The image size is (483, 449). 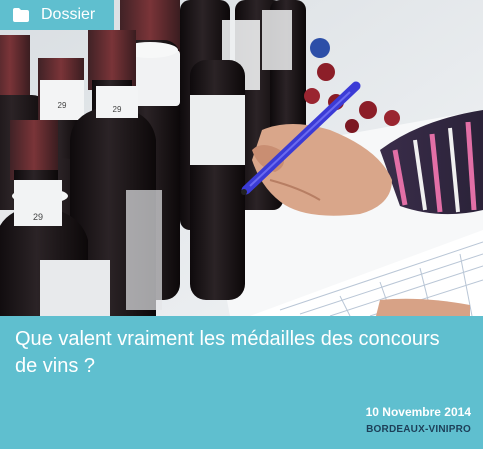 I want to click on category-tag: Dossier, so click(x=57, y=15).